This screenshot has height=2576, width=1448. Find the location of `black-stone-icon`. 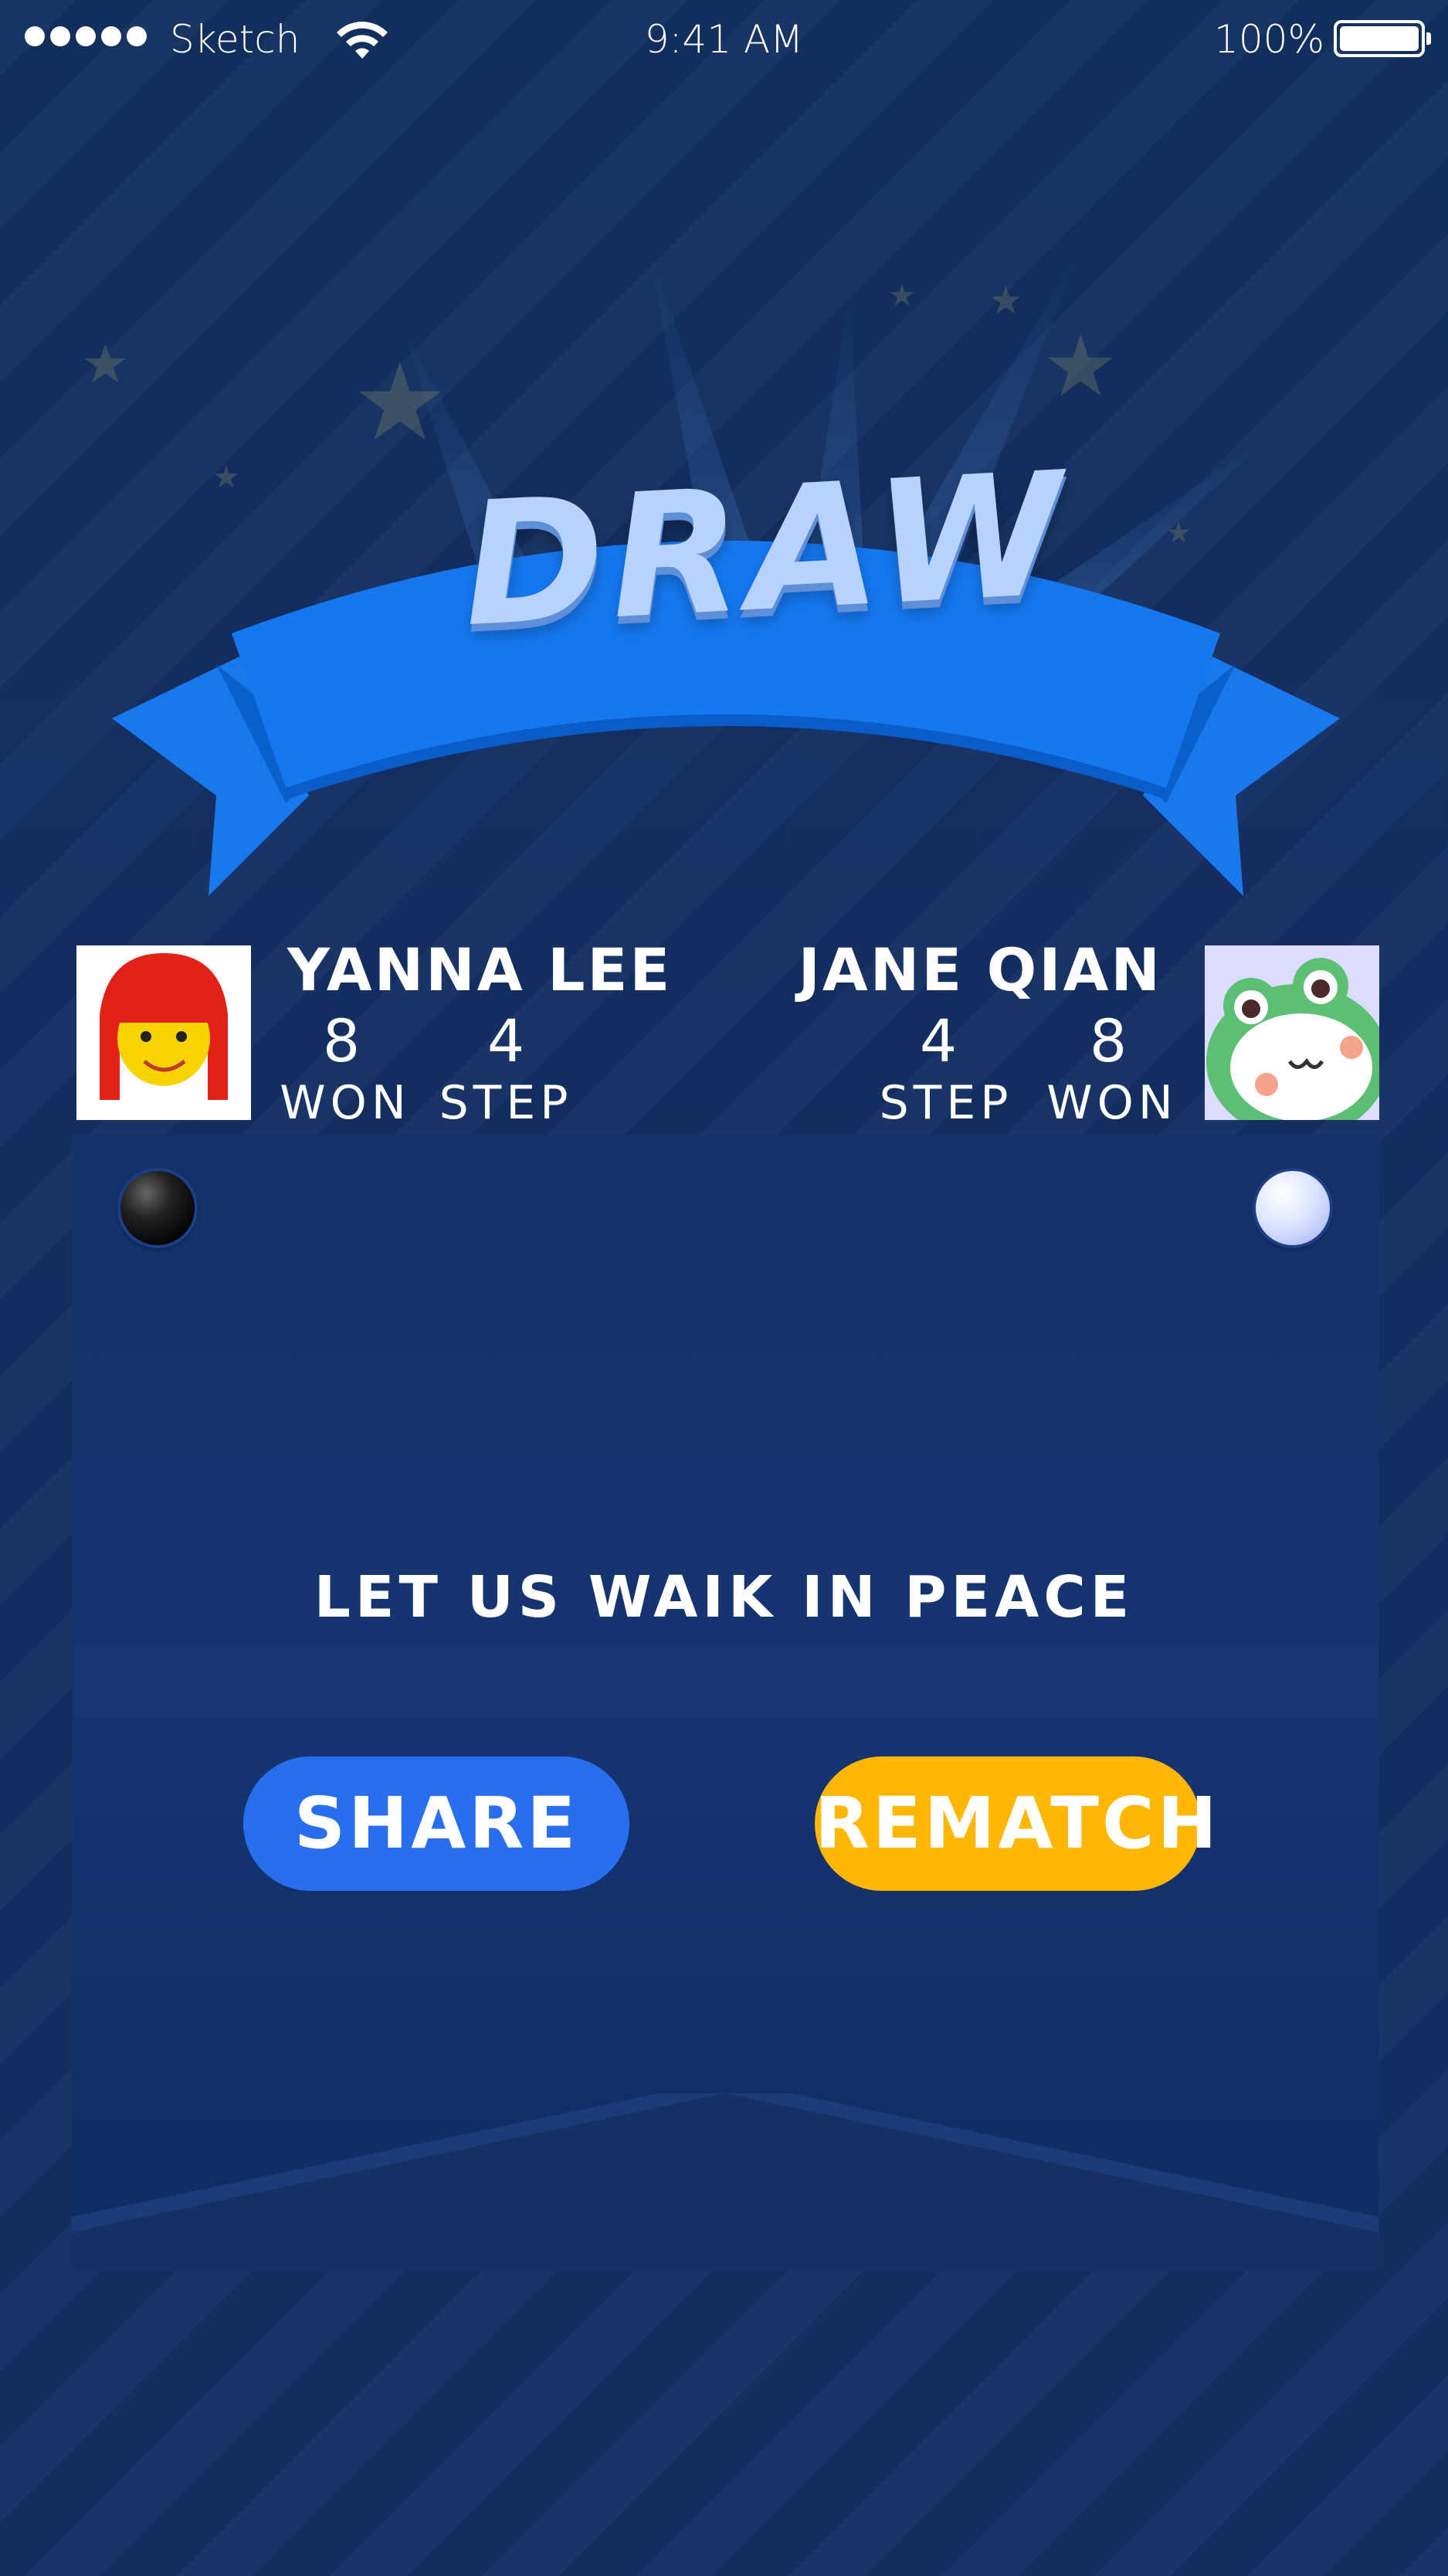

black-stone-icon is located at coordinates (157, 1208).